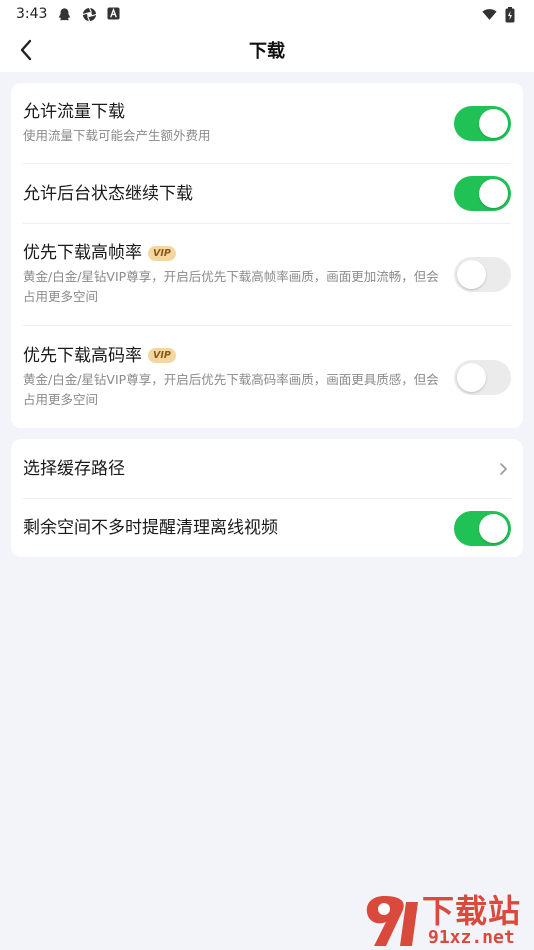 This screenshot has width=534, height=950. What do you see at coordinates (82, 355) in the screenshot?
I see `setting-title: 优先下载高码率` at bounding box center [82, 355].